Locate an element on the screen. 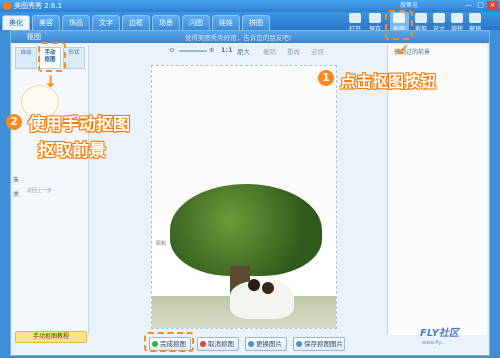 Image resolution: width=500 pixels, height=358 pixels. back-step-caption: 返回上一步 is located at coordinates (39, 190).